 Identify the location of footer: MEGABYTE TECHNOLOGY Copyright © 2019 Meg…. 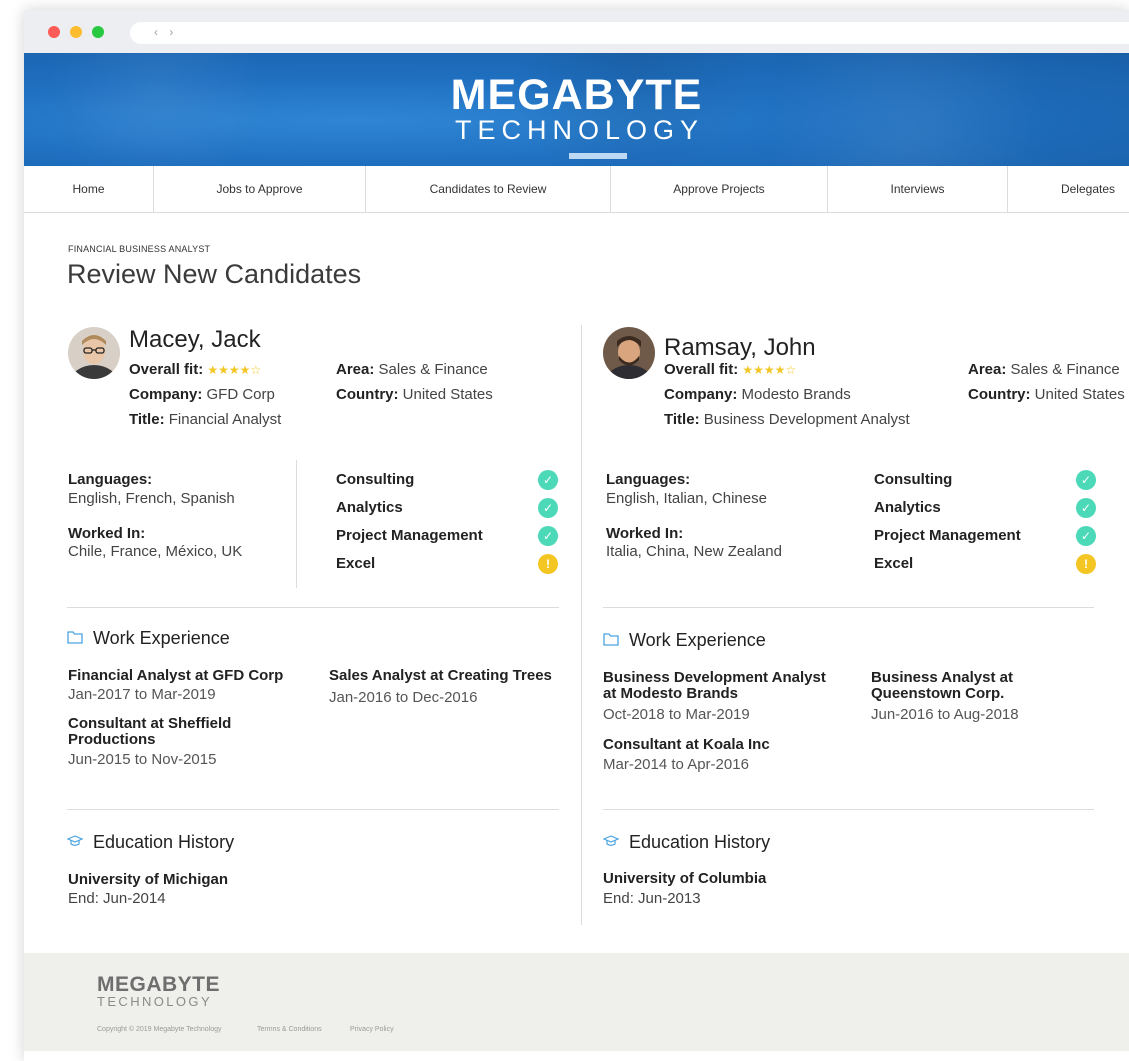
(576, 1002).